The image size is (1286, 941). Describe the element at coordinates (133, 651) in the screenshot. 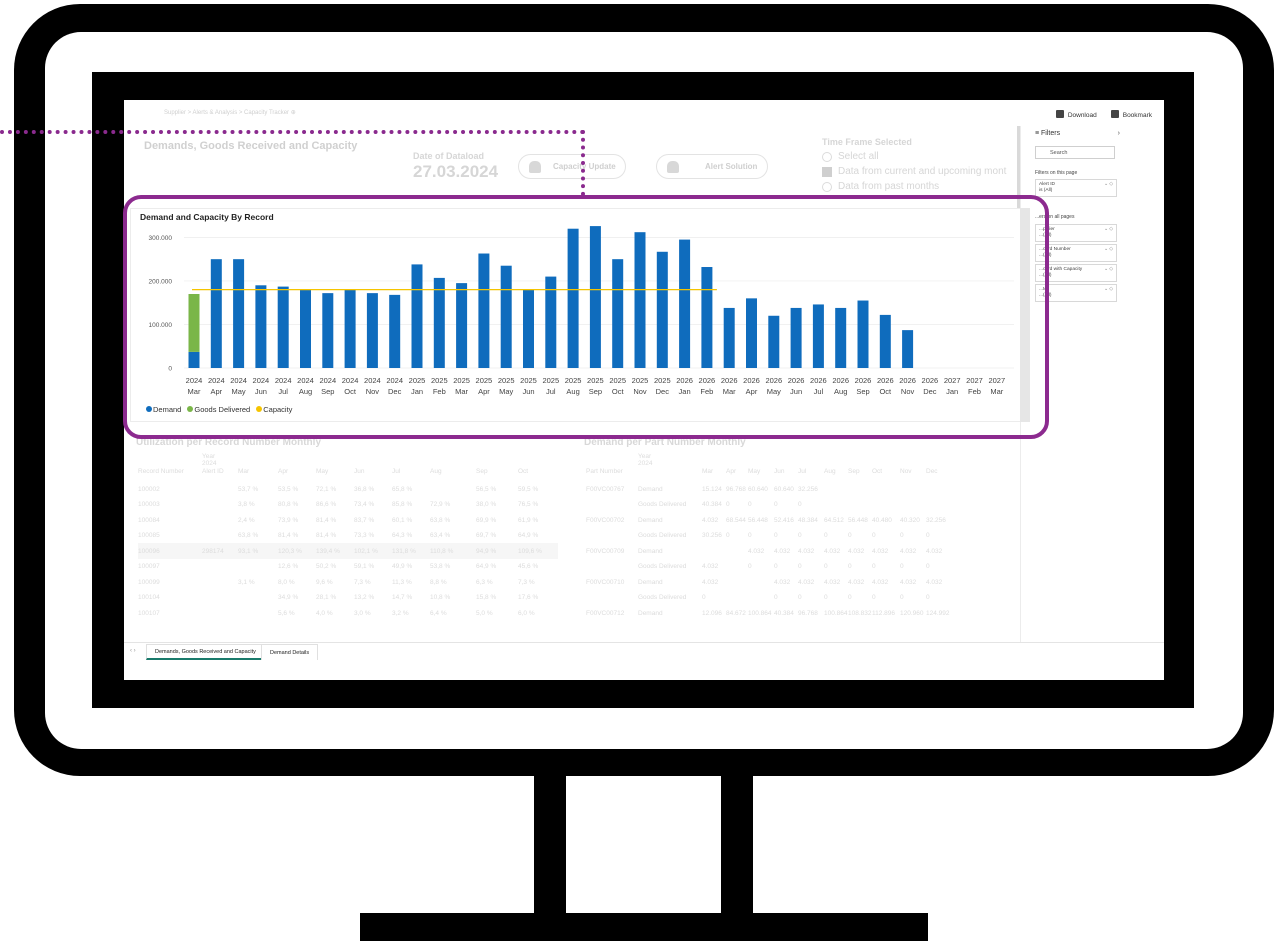

I see `tab-nav-arrows: ‹ ›` at that location.